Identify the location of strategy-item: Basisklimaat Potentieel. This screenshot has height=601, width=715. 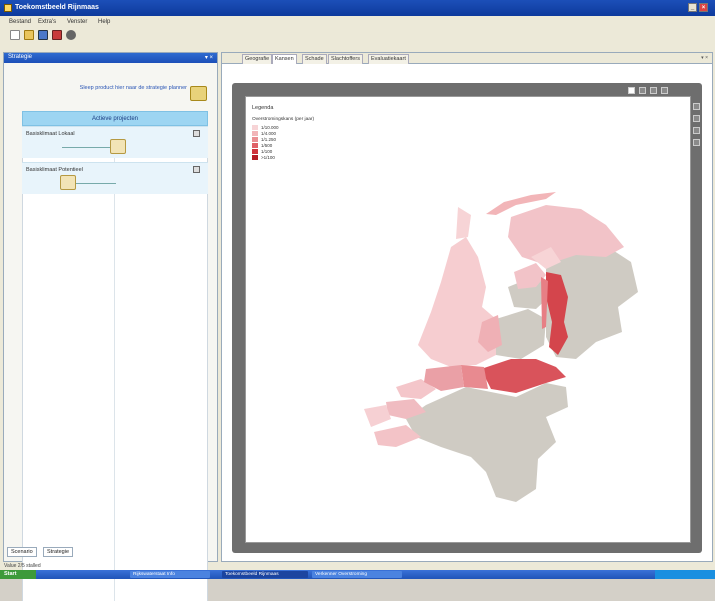
(115, 178).